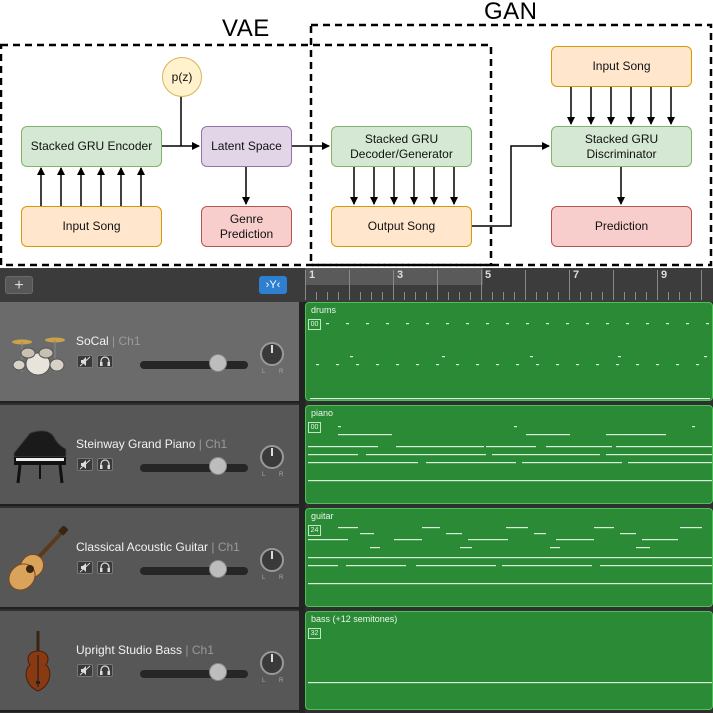 The width and height of the screenshot is (713, 713). Describe the element at coordinates (91, 226) in the screenshot. I see `input-song-left-node: Input Song` at that location.